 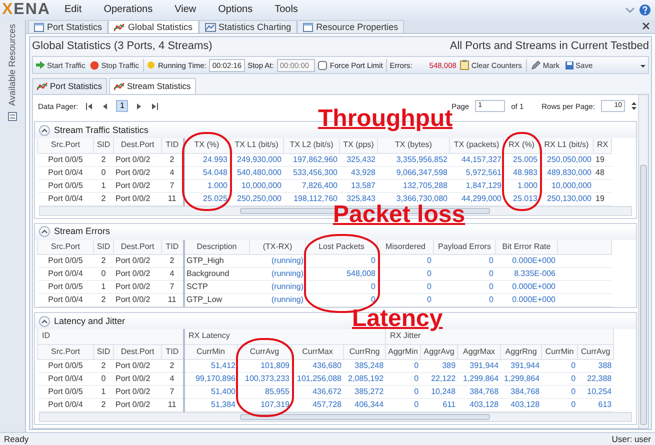 What do you see at coordinates (26, 10) in the screenshot?
I see `app-logo: XENA` at bounding box center [26, 10].